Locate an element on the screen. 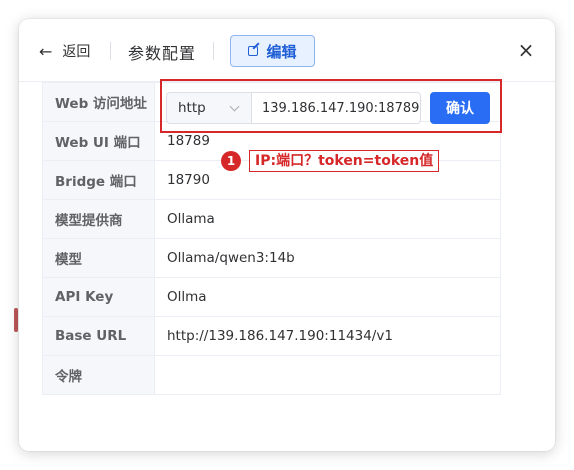  table-row: 模型提供商 Ollama is located at coordinates (271, 219).